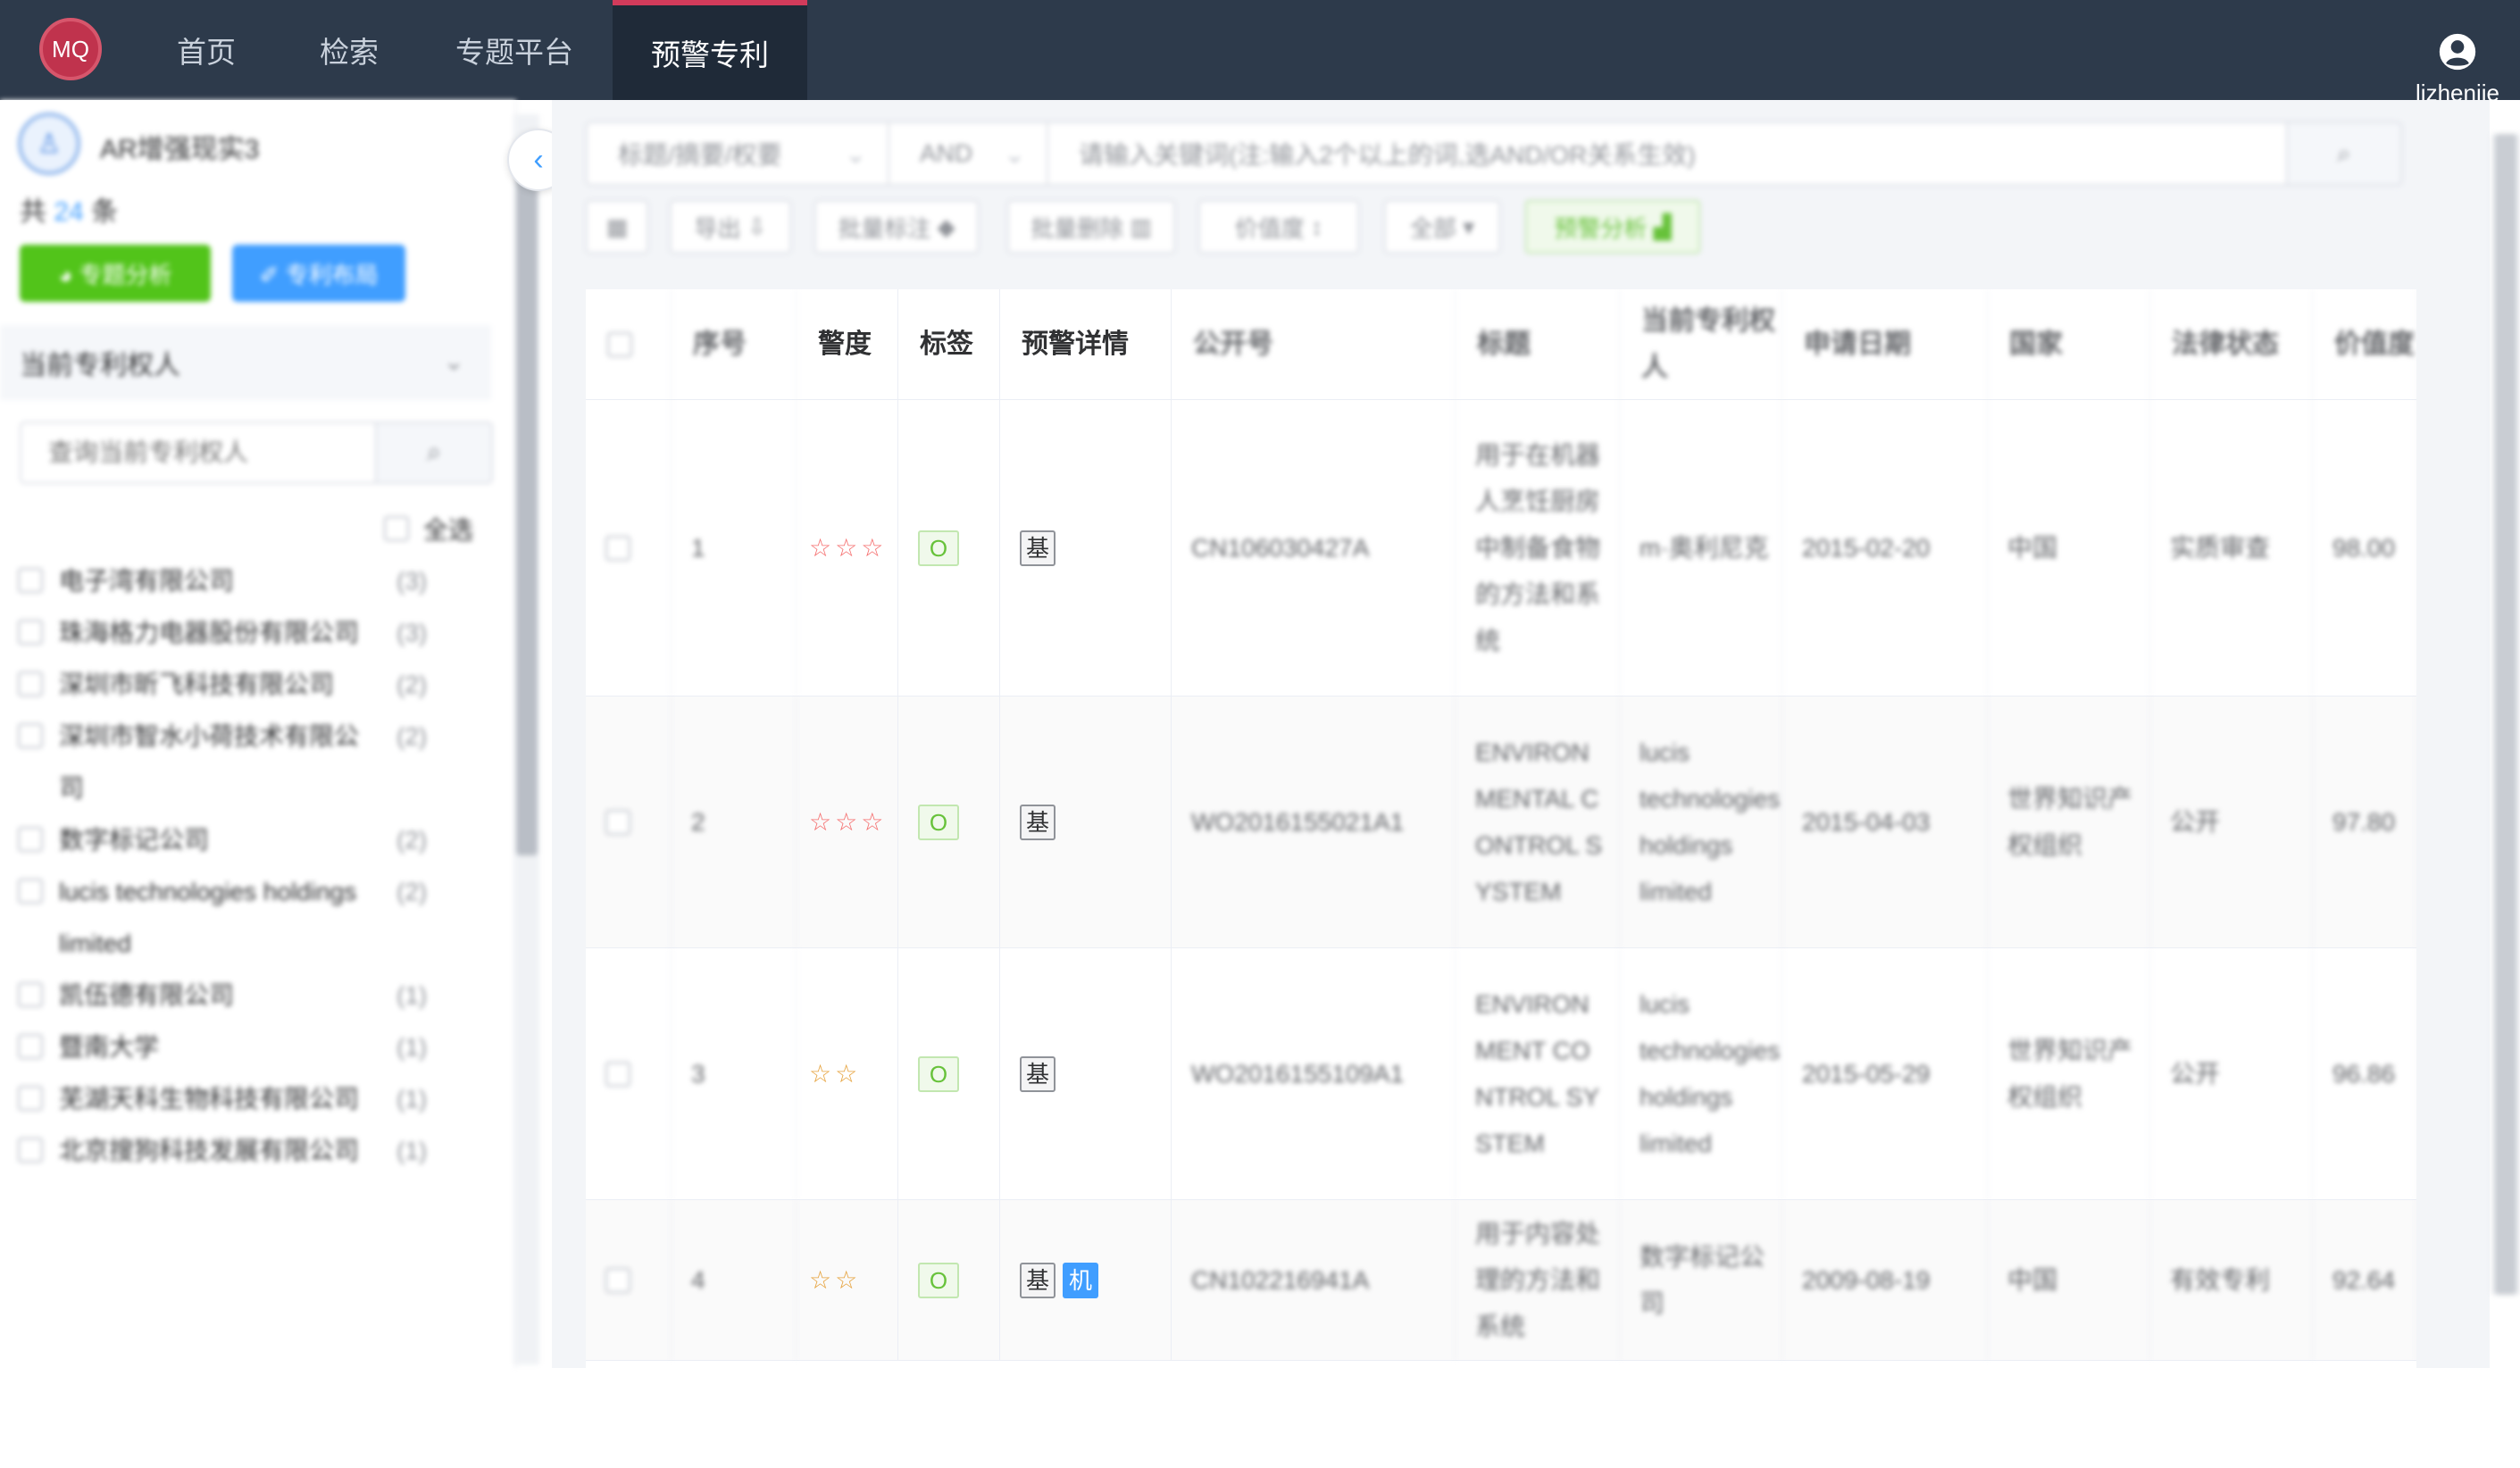  I want to click on warning-analysis-button: 预警分析 ▟, so click(1613, 227).